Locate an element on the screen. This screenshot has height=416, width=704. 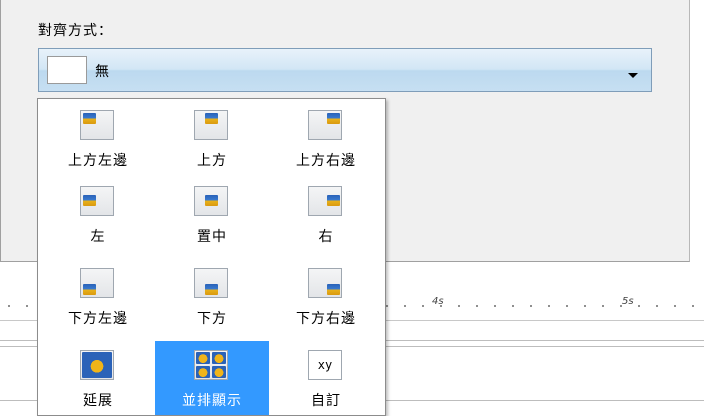
chevron-down-icon is located at coordinates (633, 75).